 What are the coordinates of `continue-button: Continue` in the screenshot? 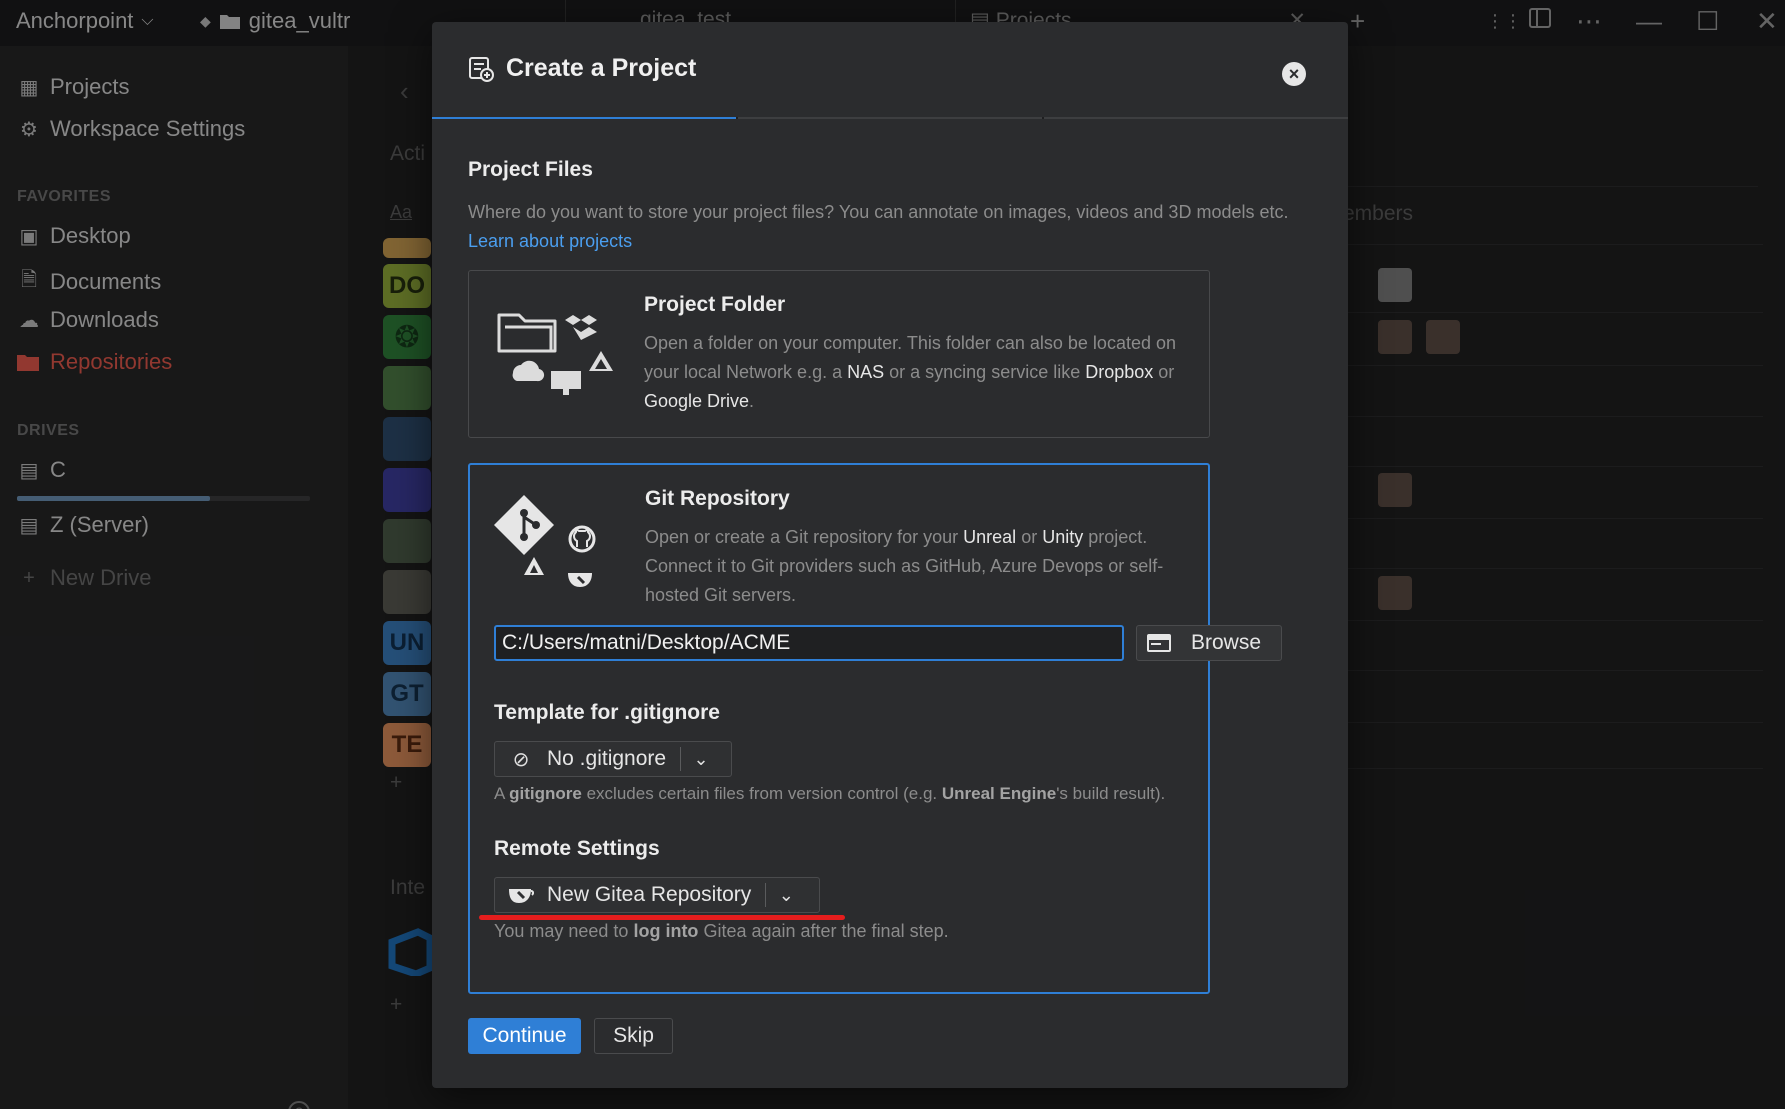 It's located at (524, 1036).